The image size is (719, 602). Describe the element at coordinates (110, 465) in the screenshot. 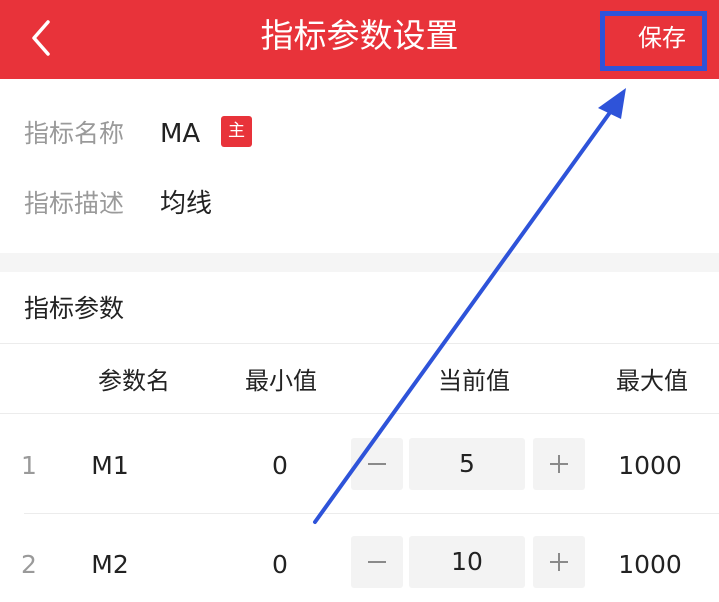

I see `param-name: M1` at that location.